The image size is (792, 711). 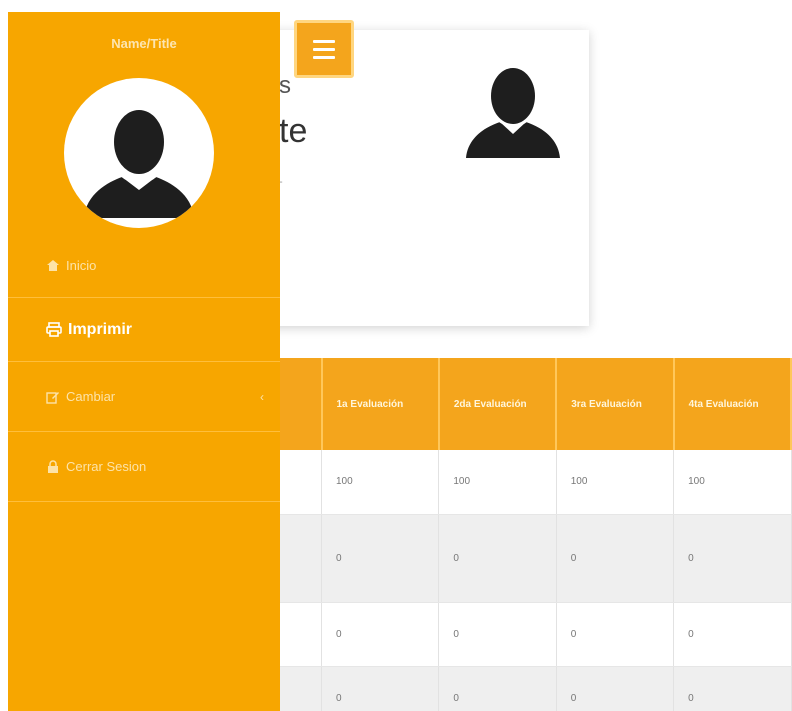 What do you see at coordinates (732, 404) in the screenshot?
I see `column-header: 4ta Evaluación` at bounding box center [732, 404].